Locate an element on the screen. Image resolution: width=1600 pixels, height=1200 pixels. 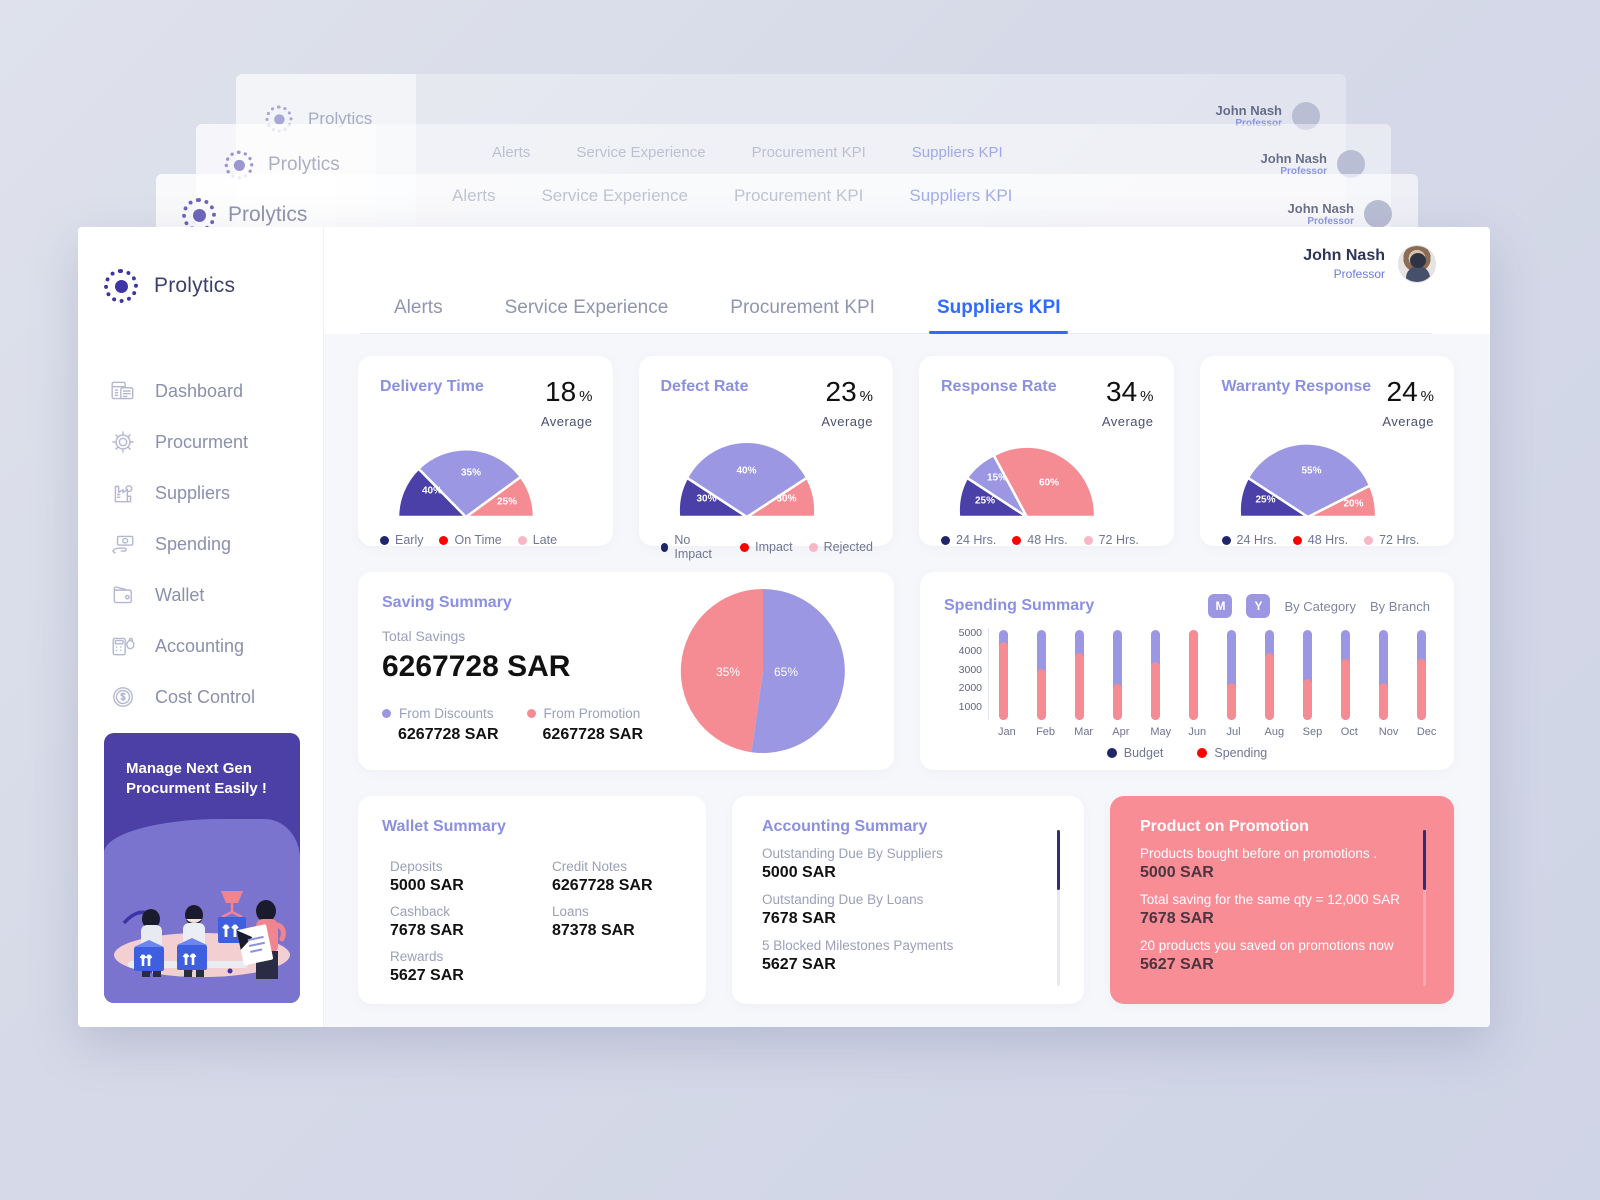
accounting-value: 5000 SAR is located at coordinates (799, 872).